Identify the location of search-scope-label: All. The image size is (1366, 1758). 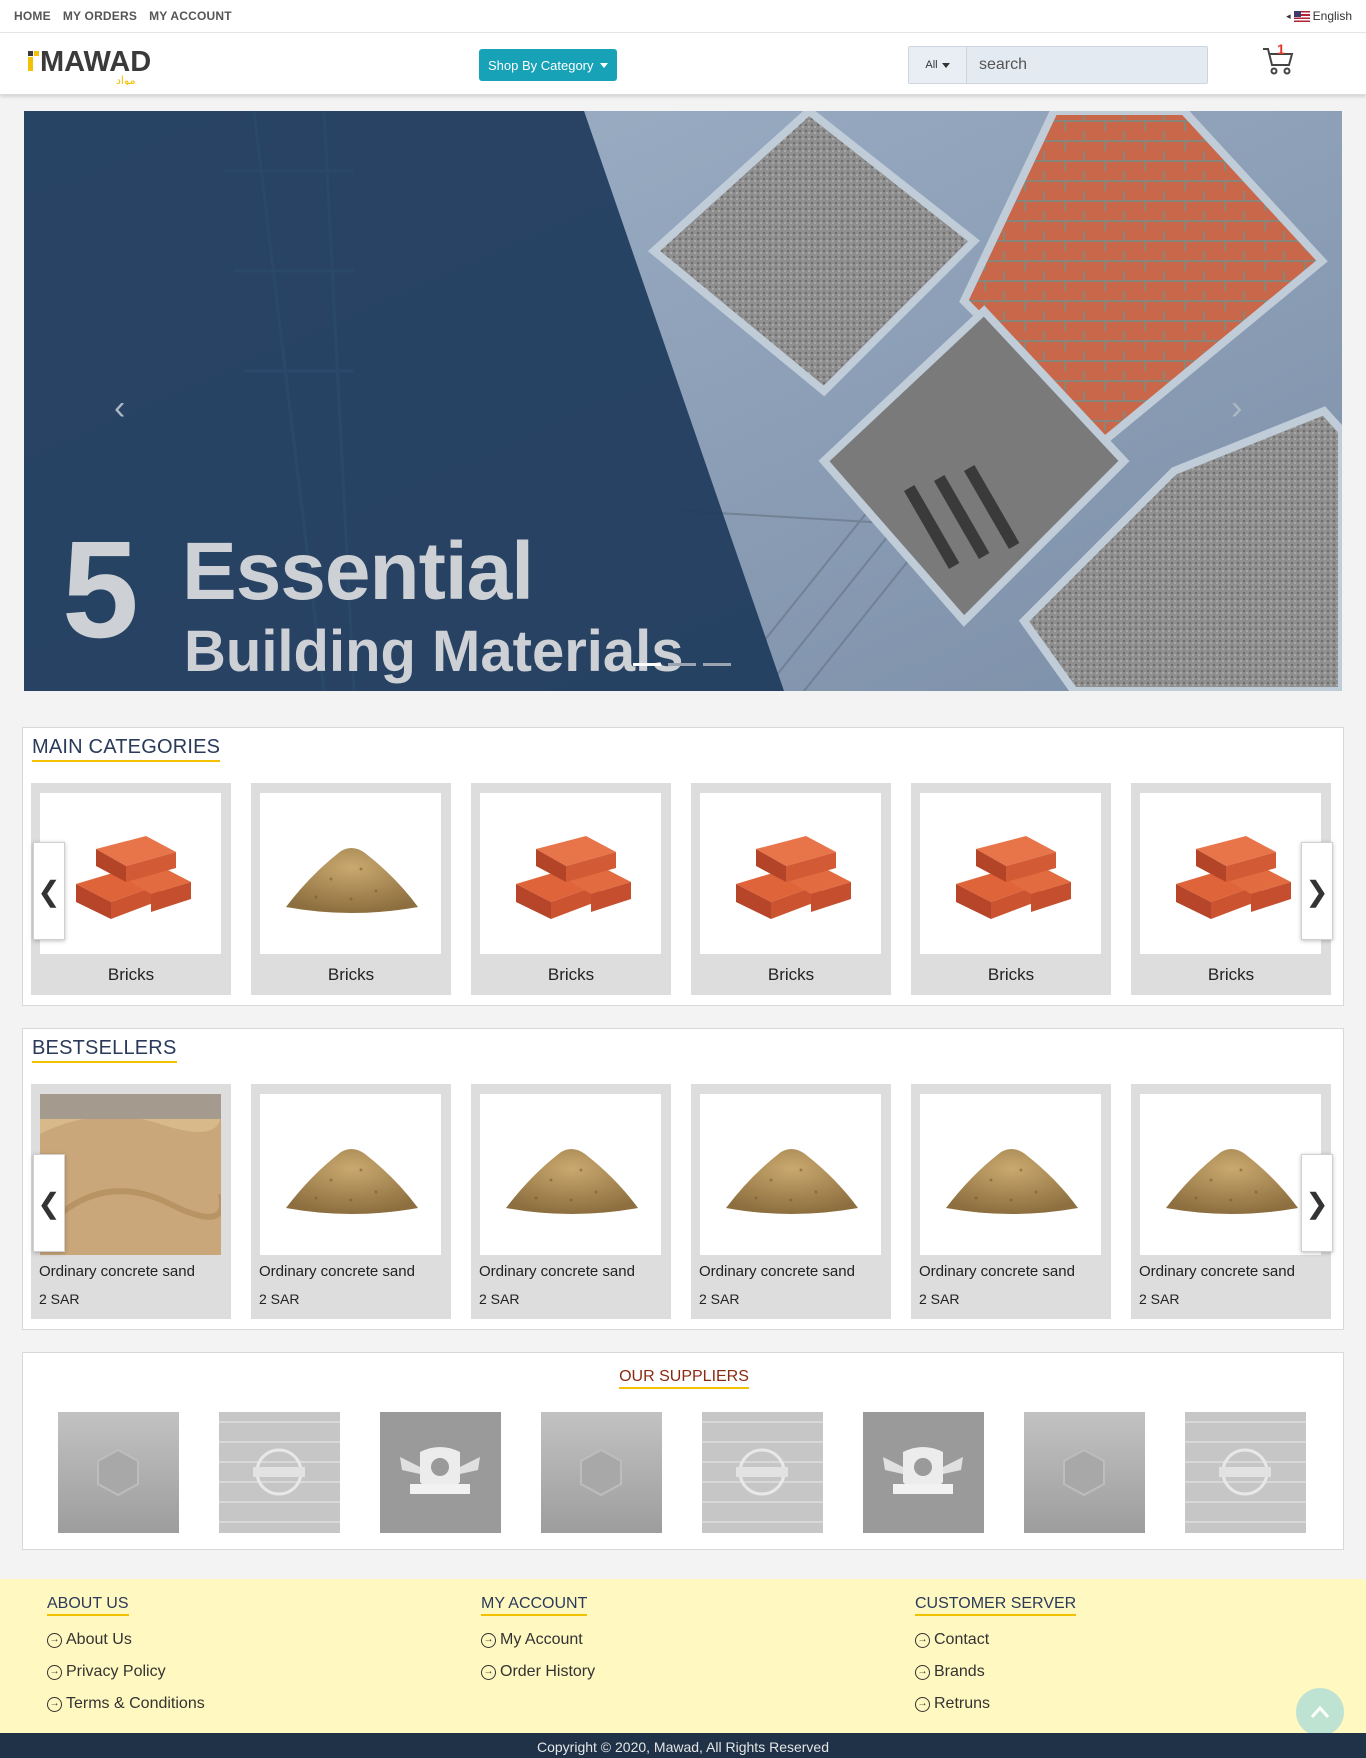
(931, 65).